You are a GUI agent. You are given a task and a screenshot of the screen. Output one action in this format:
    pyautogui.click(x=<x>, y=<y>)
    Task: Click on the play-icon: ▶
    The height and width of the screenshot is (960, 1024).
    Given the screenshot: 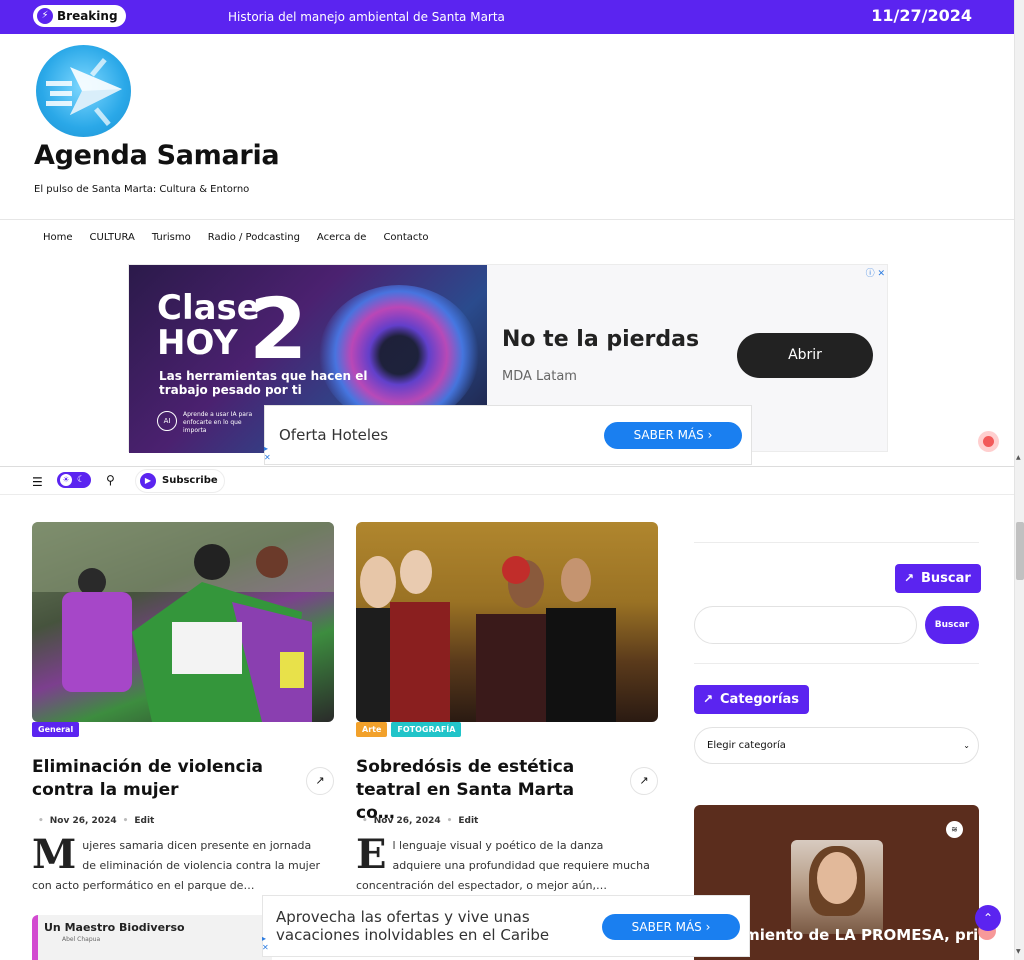 What is the action you would take?
    pyautogui.click(x=148, y=481)
    